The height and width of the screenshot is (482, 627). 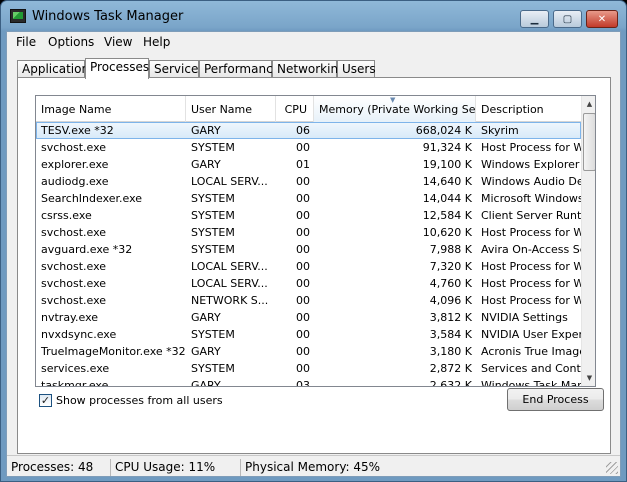 I want to click on cell-image-name: avguard.exe *32, so click(x=87, y=249).